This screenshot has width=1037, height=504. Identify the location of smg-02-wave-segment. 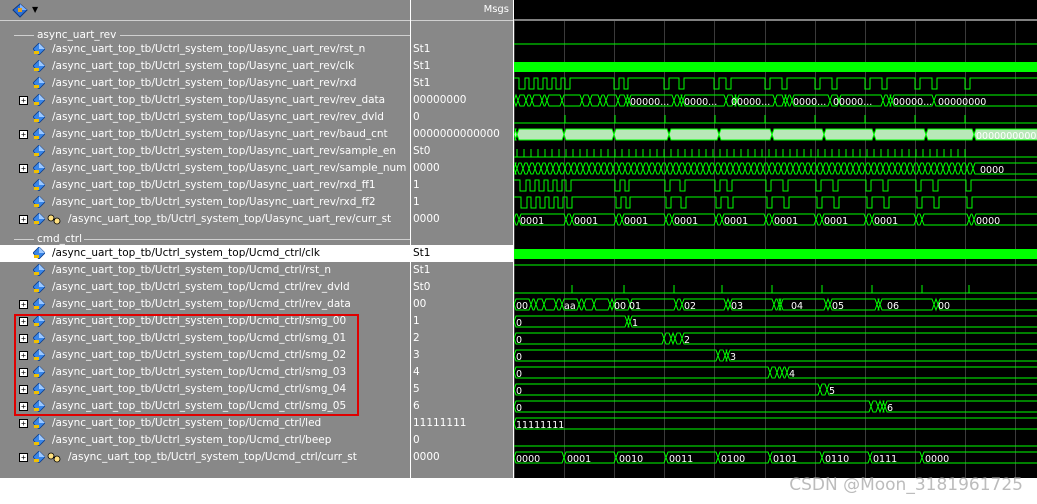
(616, 355).